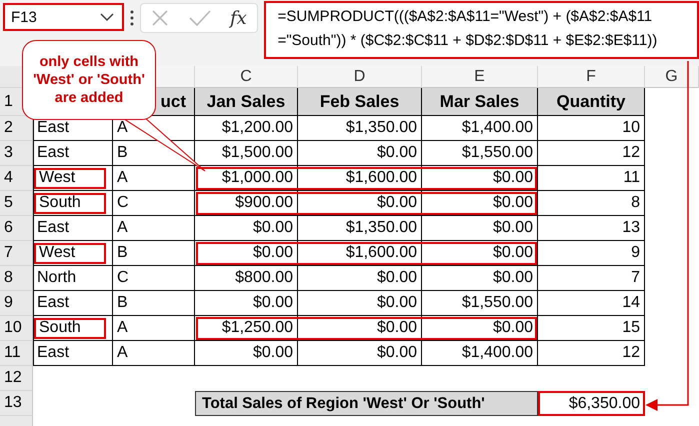 This screenshot has width=699, height=426. What do you see at coordinates (591, 128) in the screenshot?
I see `table-cell: 10` at bounding box center [591, 128].